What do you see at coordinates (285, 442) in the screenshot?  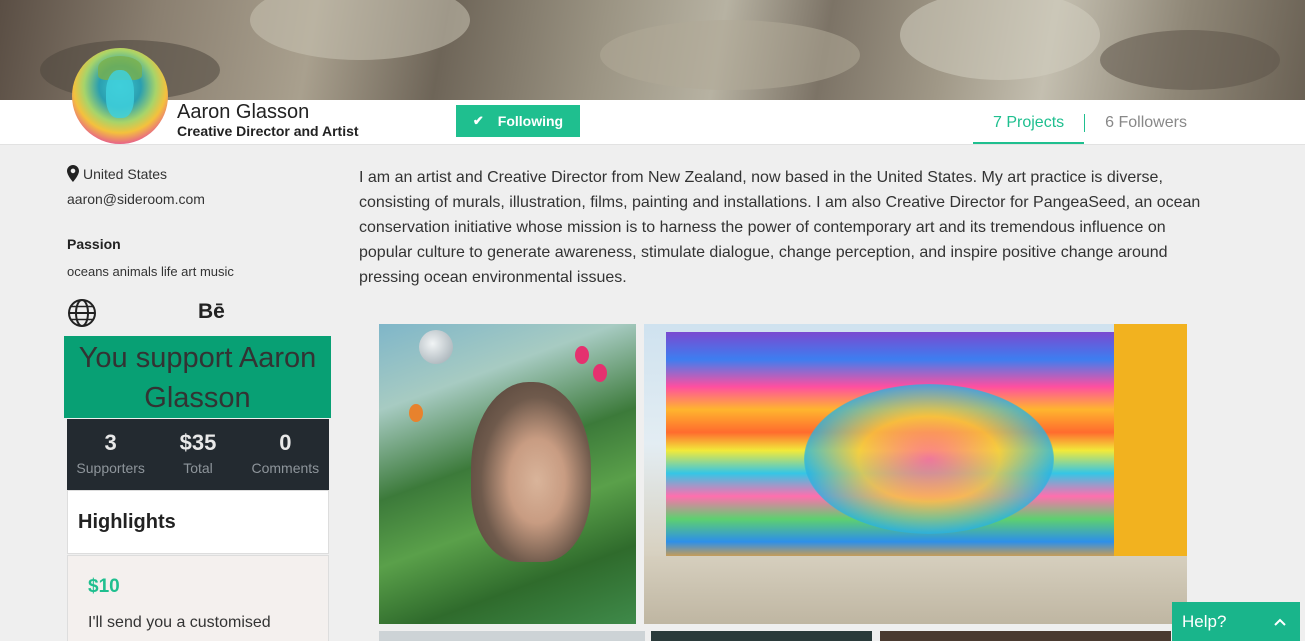 I see `stat-value: 0` at bounding box center [285, 442].